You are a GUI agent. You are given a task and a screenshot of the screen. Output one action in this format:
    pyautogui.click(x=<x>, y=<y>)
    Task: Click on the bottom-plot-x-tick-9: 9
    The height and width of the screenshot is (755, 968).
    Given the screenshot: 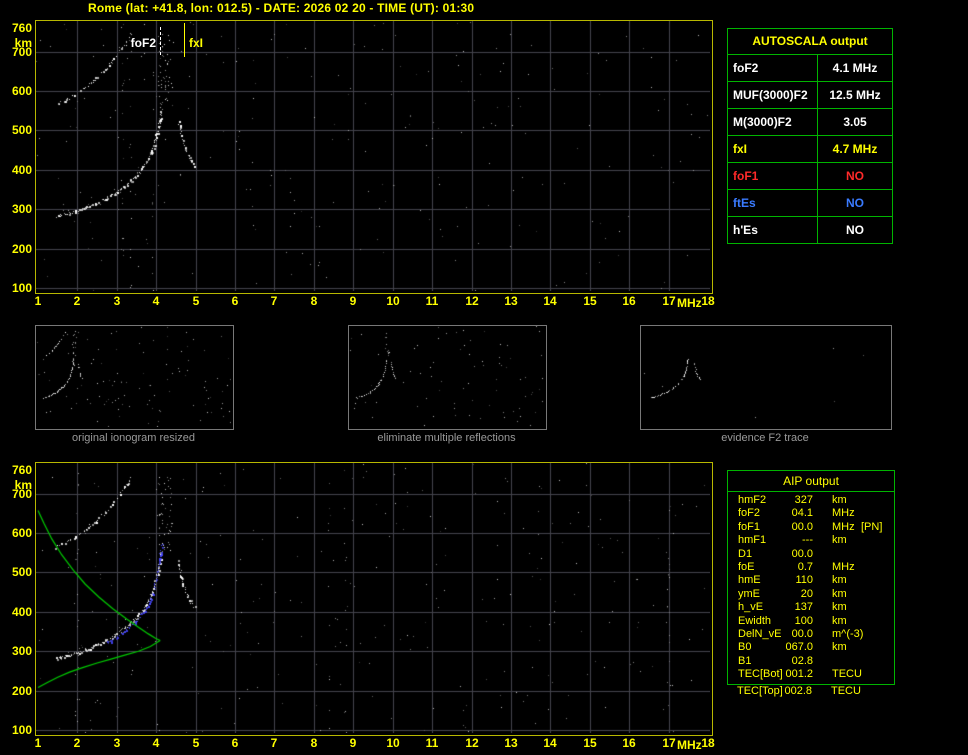 What is the action you would take?
    pyautogui.click(x=353, y=743)
    